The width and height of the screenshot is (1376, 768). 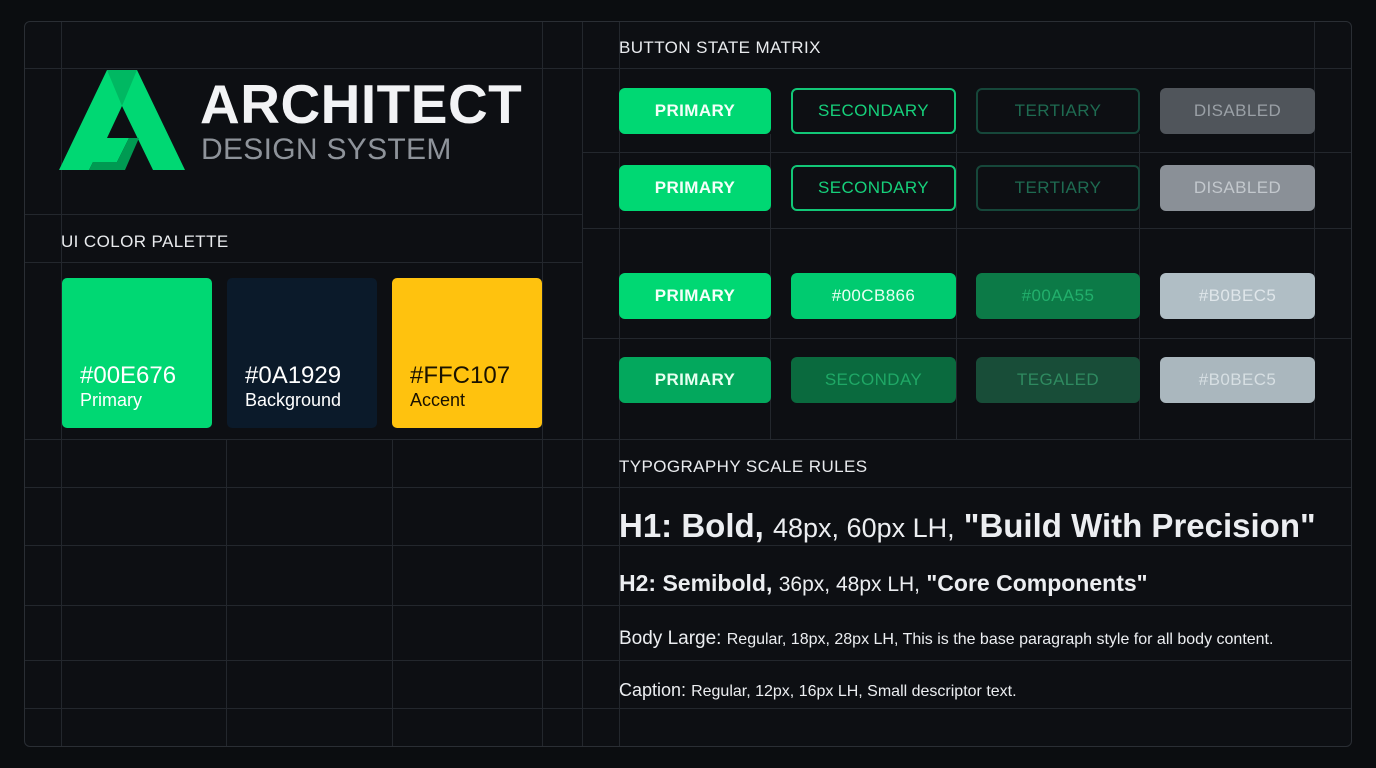 What do you see at coordinates (361, 104) in the screenshot?
I see `brand-title: ARCHITECT` at bounding box center [361, 104].